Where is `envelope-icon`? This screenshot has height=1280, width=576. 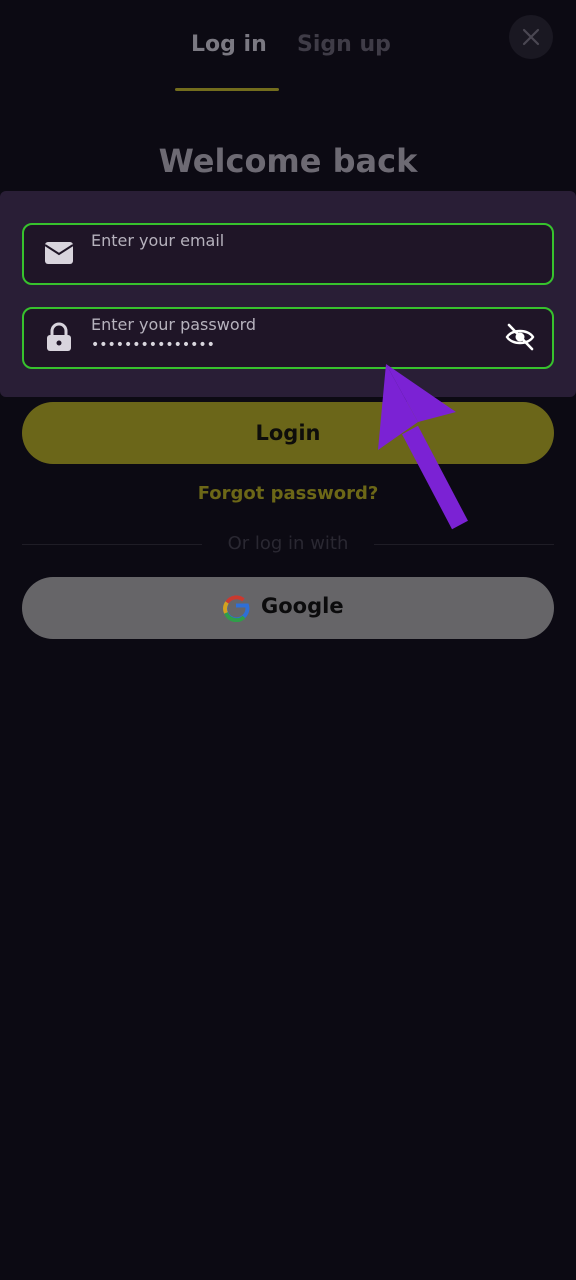 envelope-icon is located at coordinates (59, 253).